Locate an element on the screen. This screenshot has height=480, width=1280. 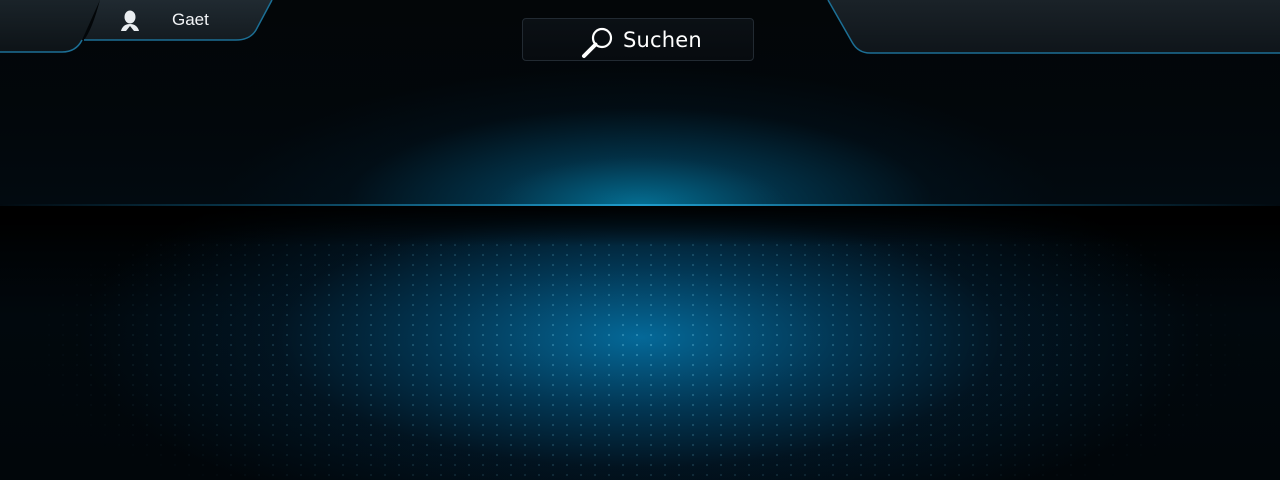
profile-button: Gaet is located at coordinates (174, 20).